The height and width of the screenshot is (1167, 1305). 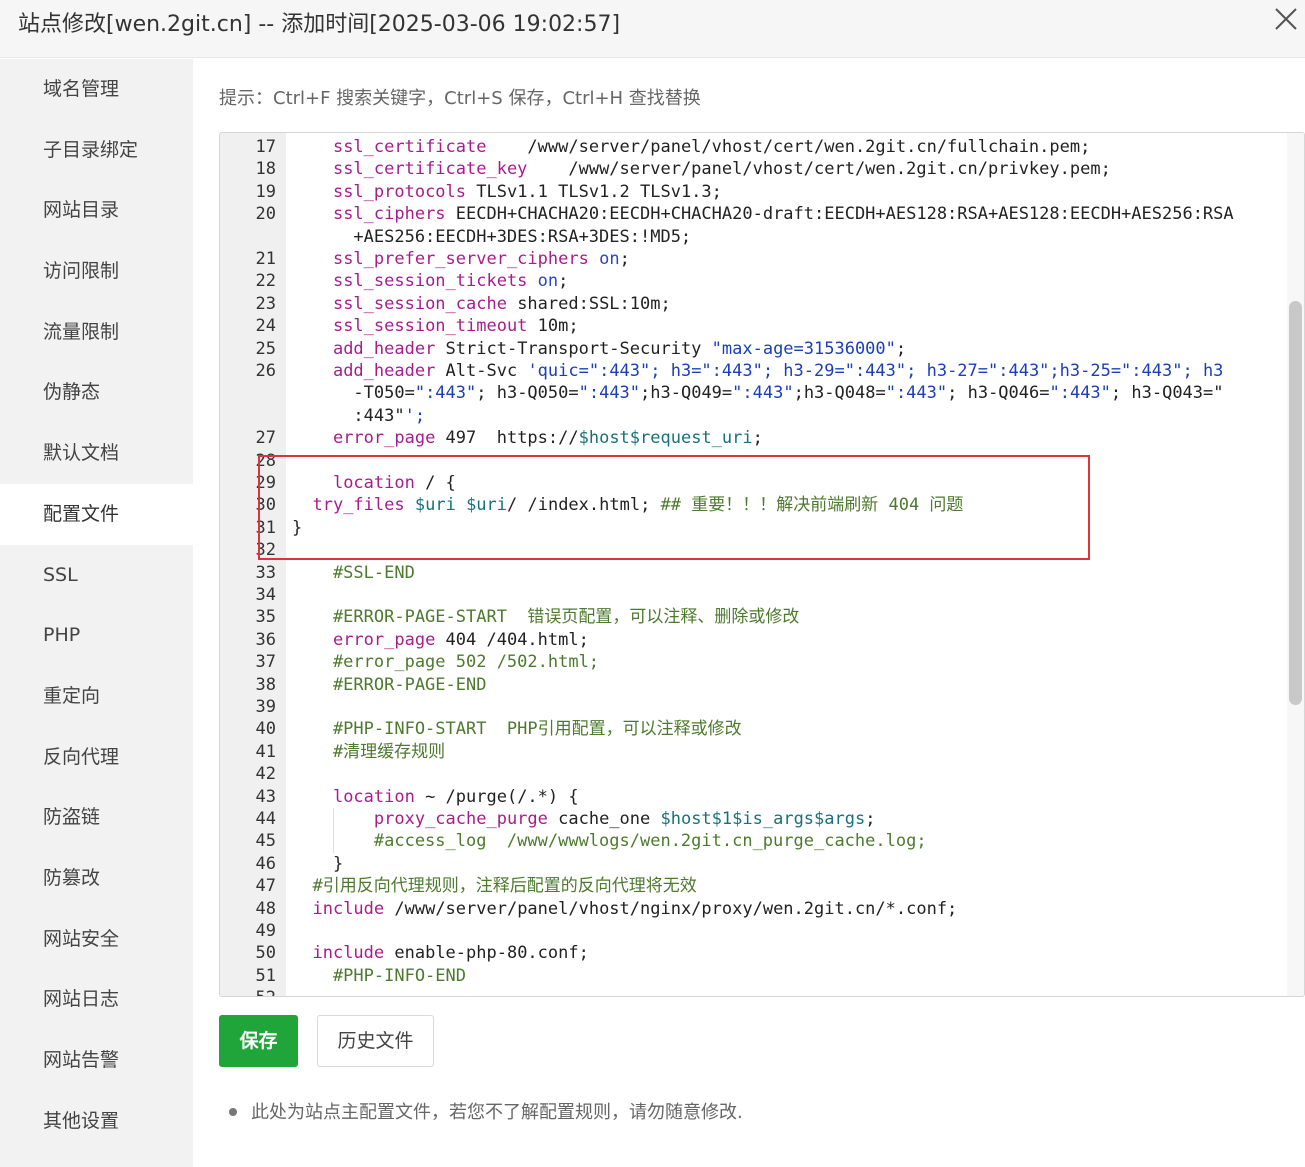 What do you see at coordinates (265, 886) in the screenshot?
I see `line-number: 47` at bounding box center [265, 886].